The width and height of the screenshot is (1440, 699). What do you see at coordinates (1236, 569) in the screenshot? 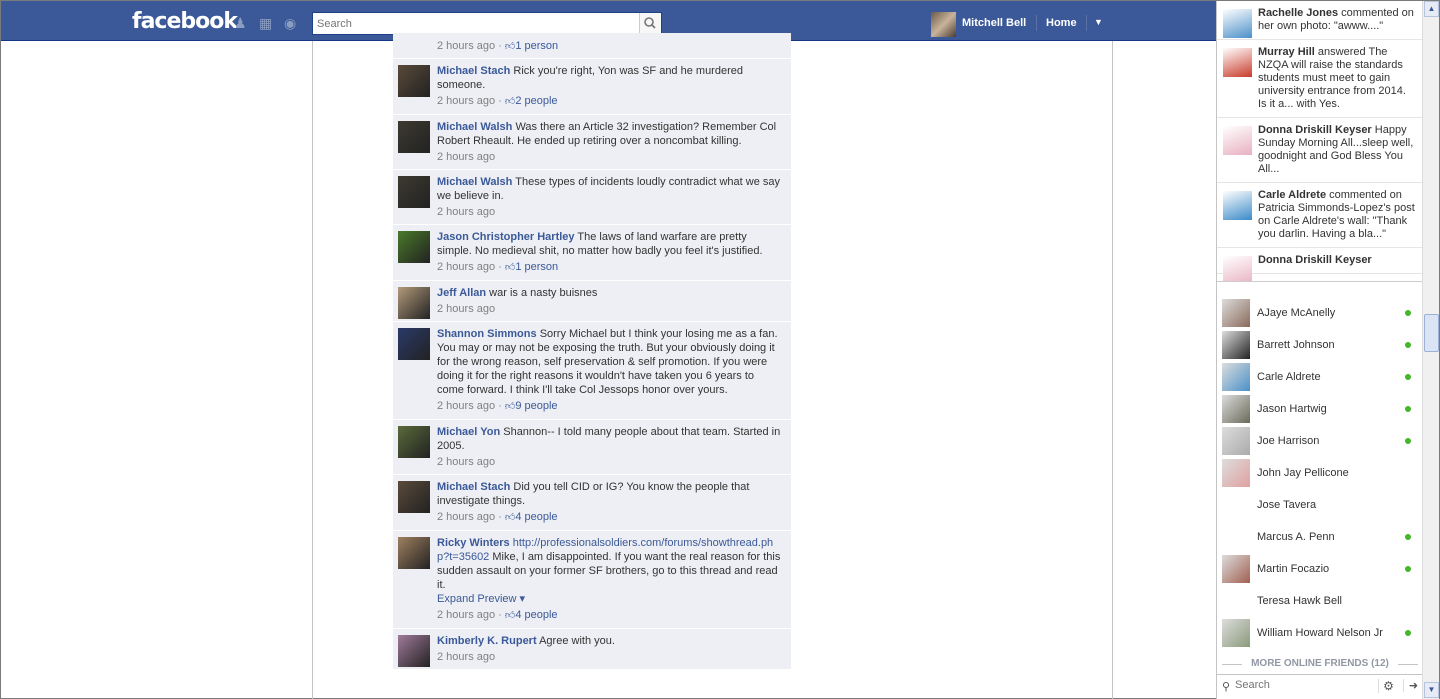
I see `friend-avatar` at bounding box center [1236, 569].